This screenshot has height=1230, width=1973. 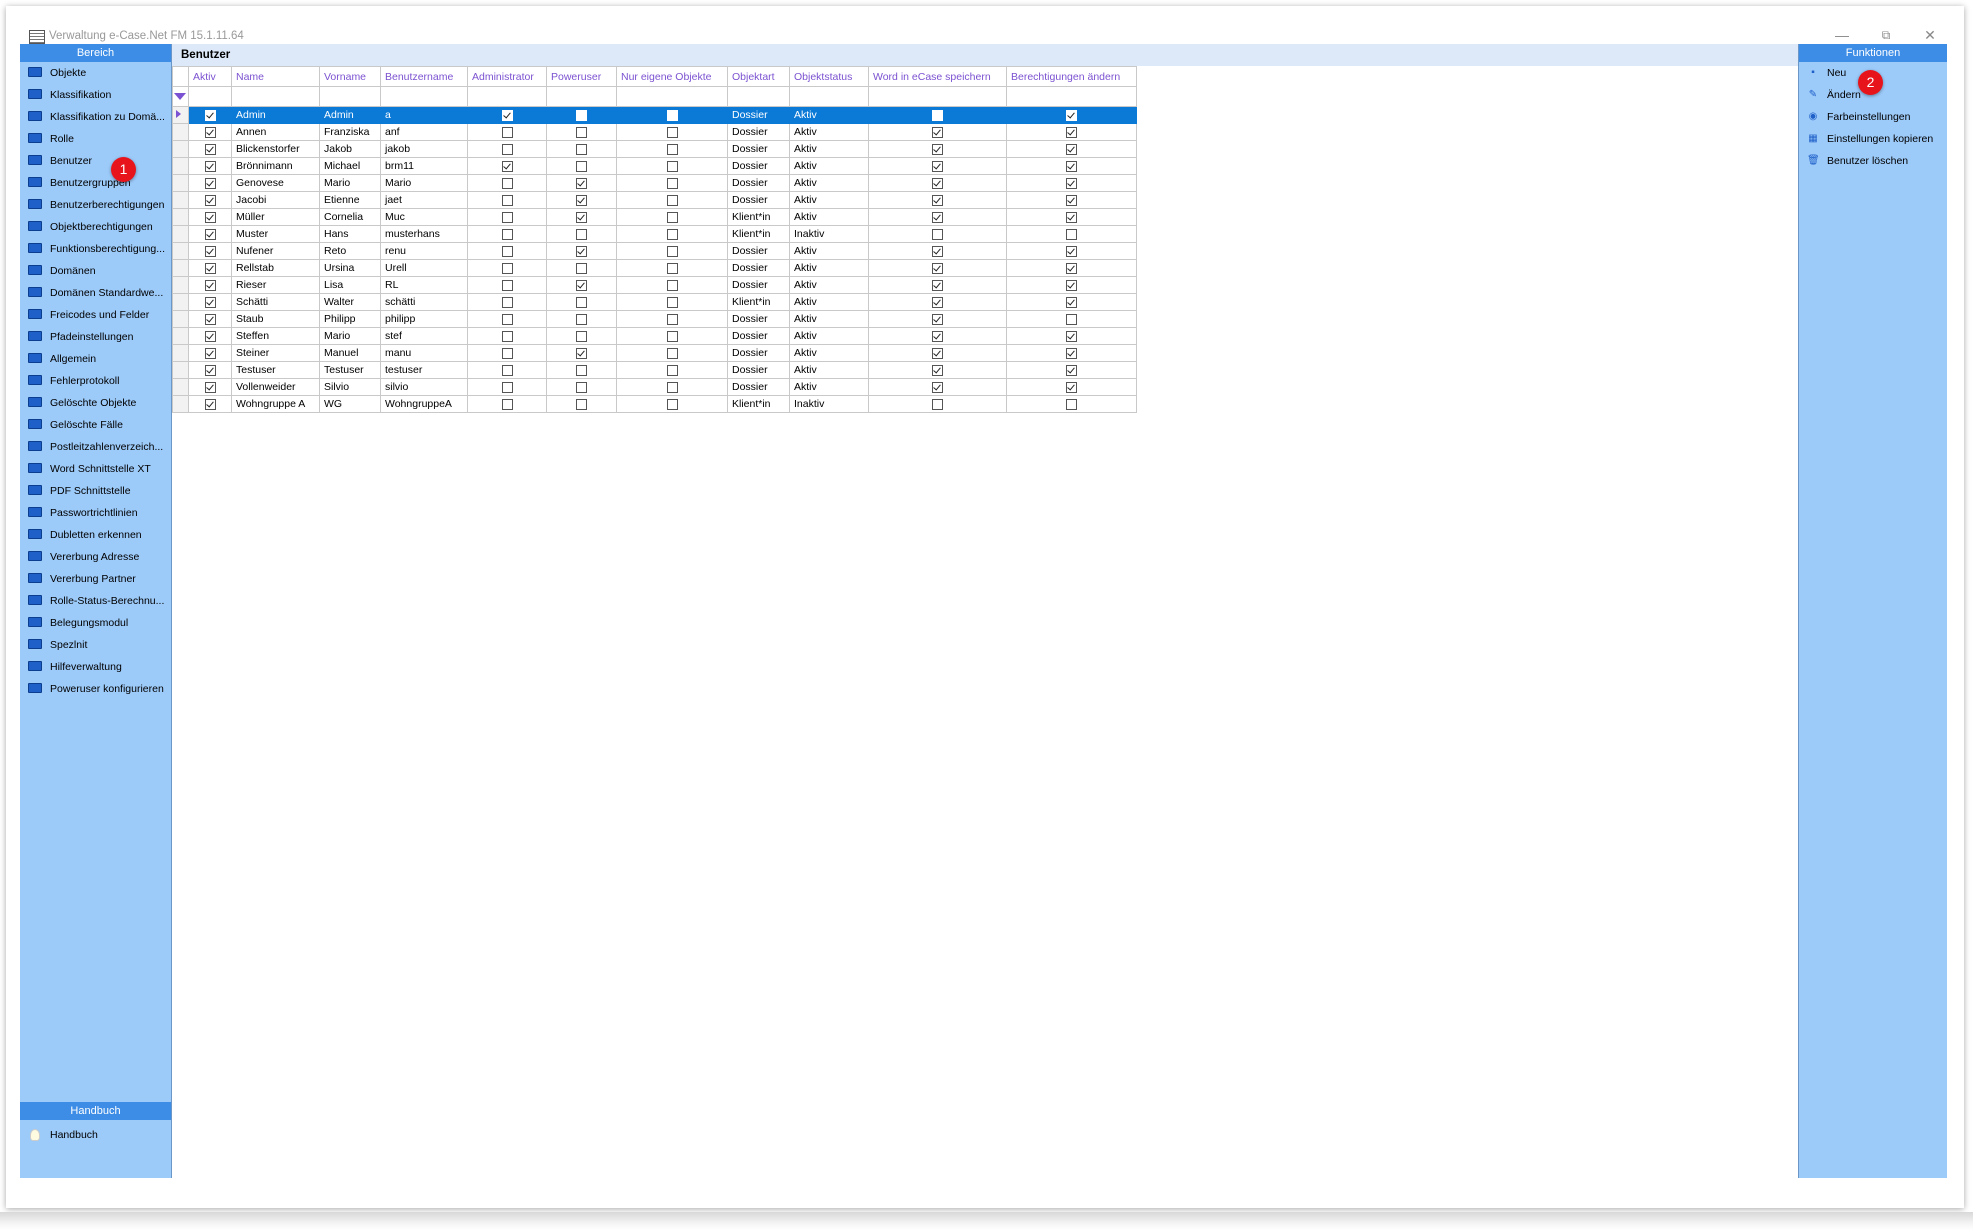 I want to click on table-row: Steiner Manuel manu Dossier Aktiv, so click(x=654, y=353).